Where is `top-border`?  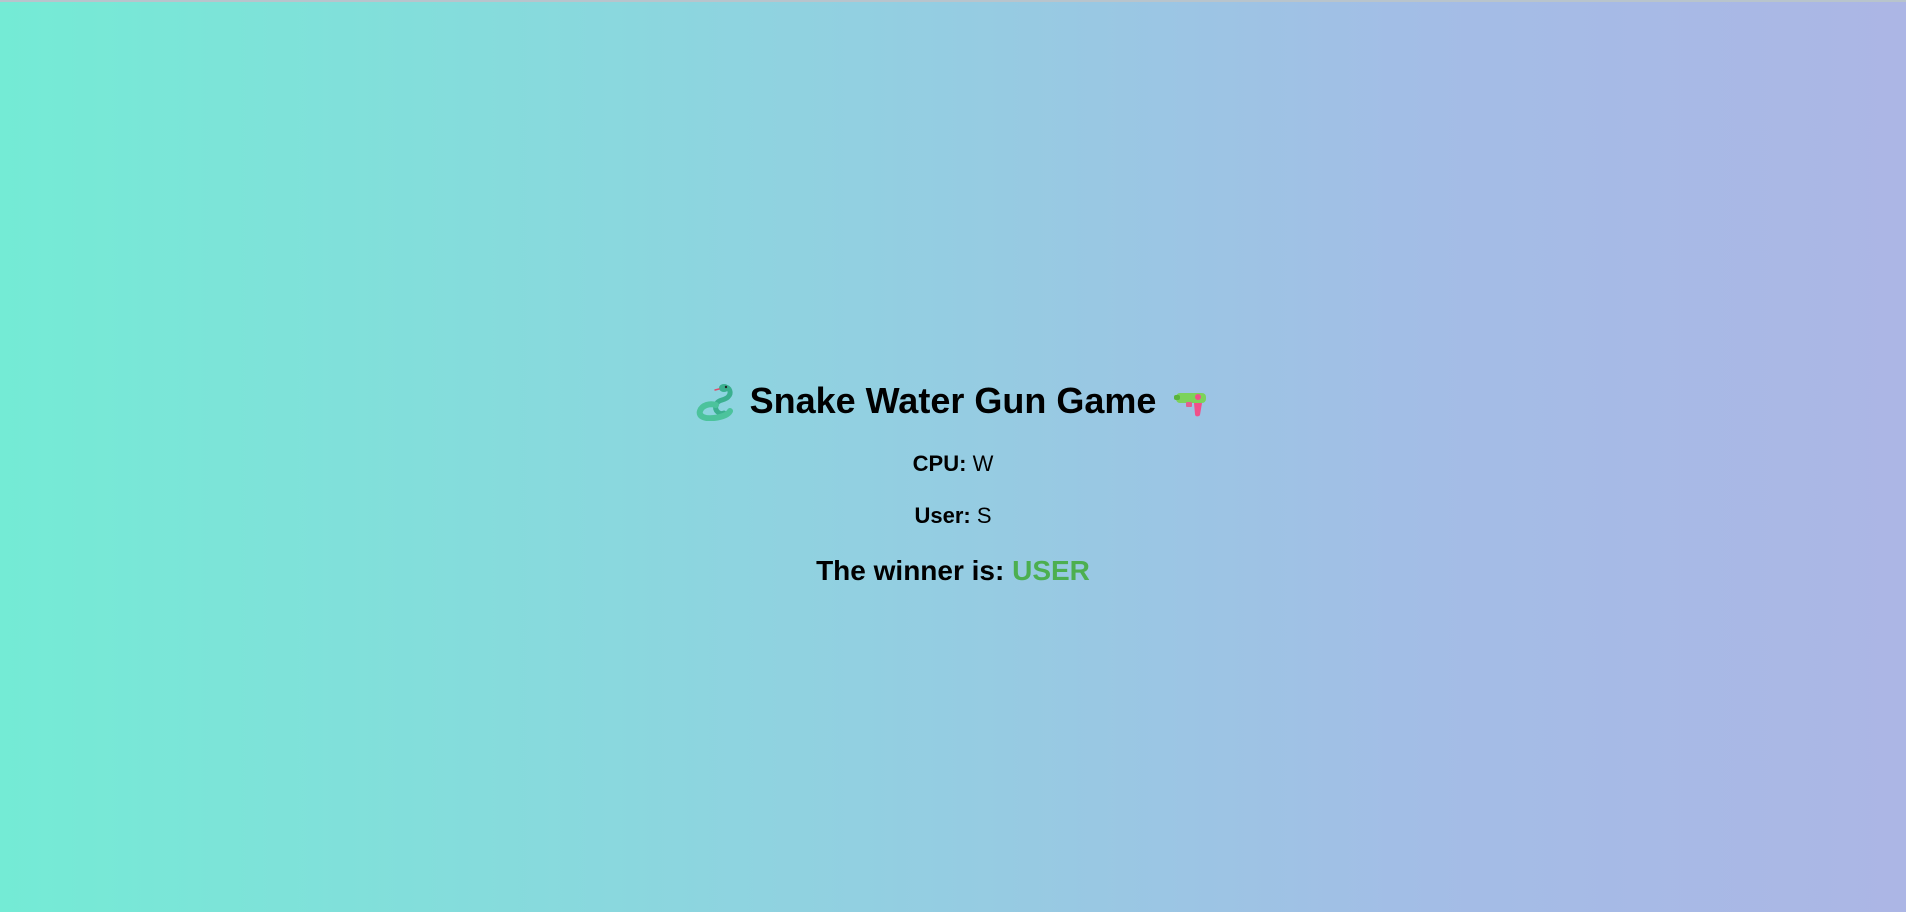
top-border is located at coordinates (953, 1).